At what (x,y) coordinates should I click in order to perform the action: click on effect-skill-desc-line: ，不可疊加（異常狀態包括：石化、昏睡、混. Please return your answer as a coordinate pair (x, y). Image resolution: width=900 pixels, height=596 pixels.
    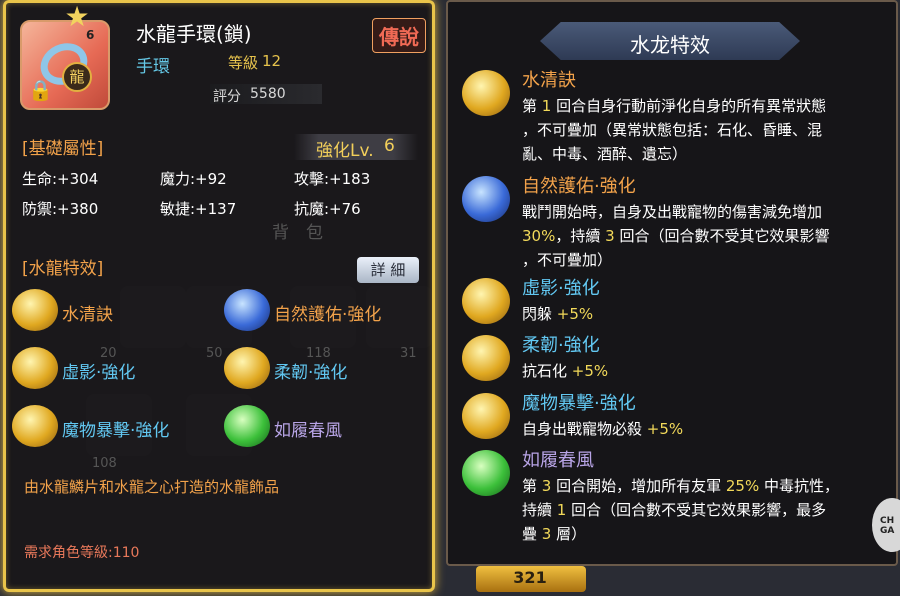
    Looking at the image, I should click on (672, 130).